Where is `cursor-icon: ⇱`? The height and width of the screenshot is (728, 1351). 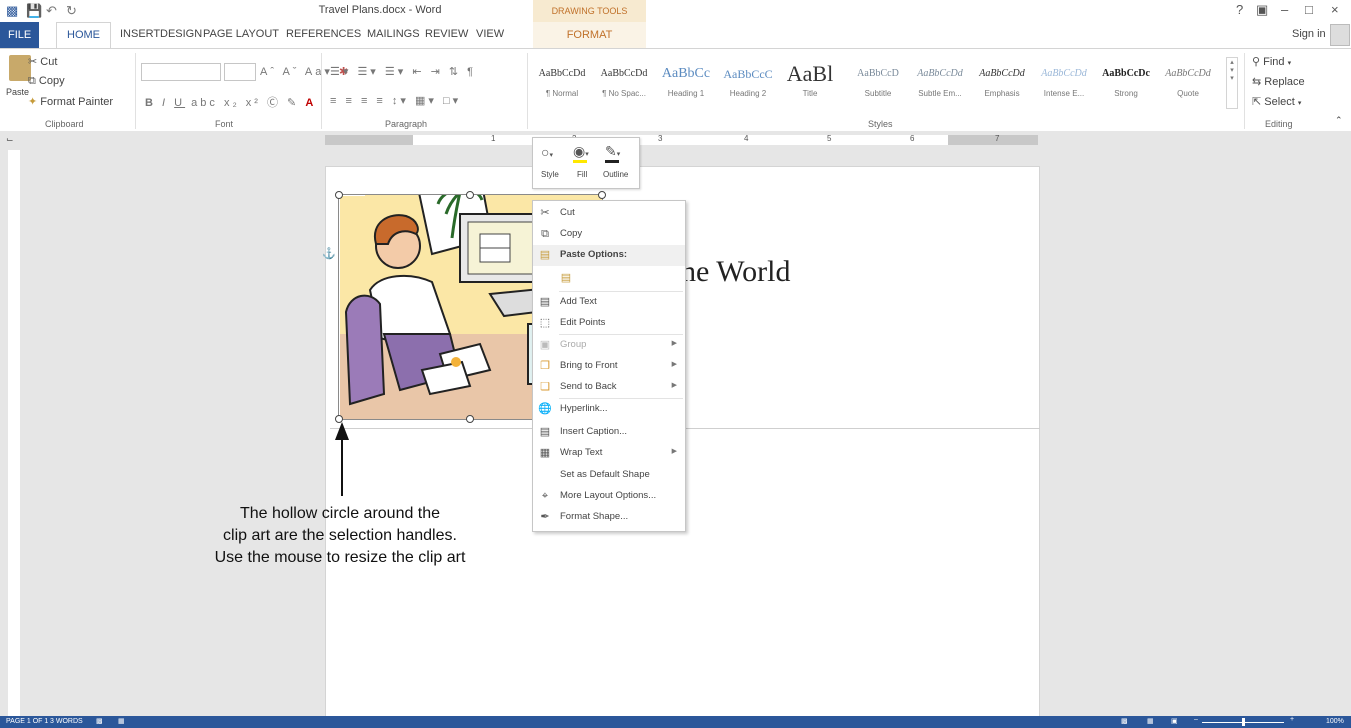
cursor-icon: ⇱ is located at coordinates (1257, 102).